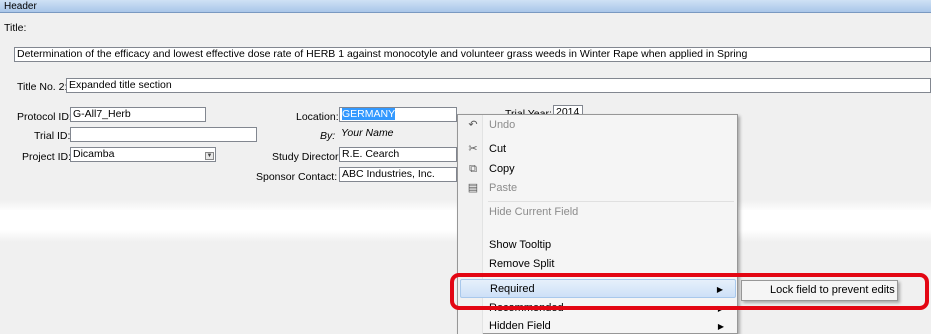 The height and width of the screenshot is (334, 931). What do you see at coordinates (473, 149) in the screenshot?
I see `scissors-icon: ✂` at bounding box center [473, 149].